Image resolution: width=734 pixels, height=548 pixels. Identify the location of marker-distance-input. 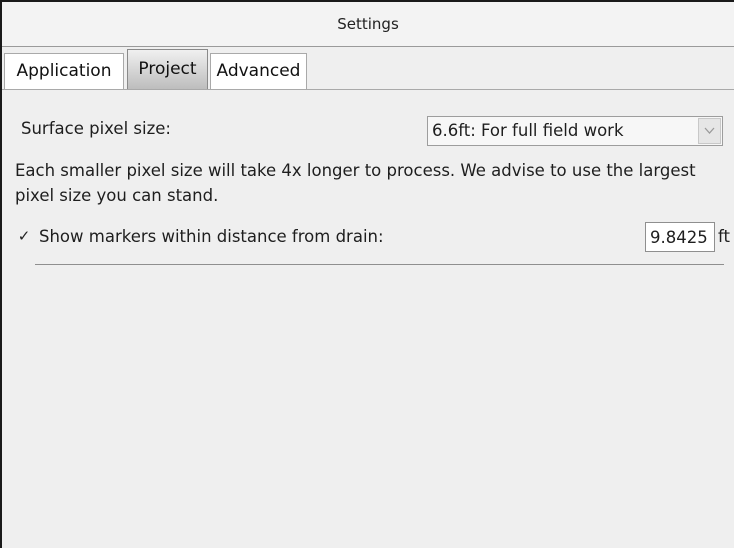
(680, 237).